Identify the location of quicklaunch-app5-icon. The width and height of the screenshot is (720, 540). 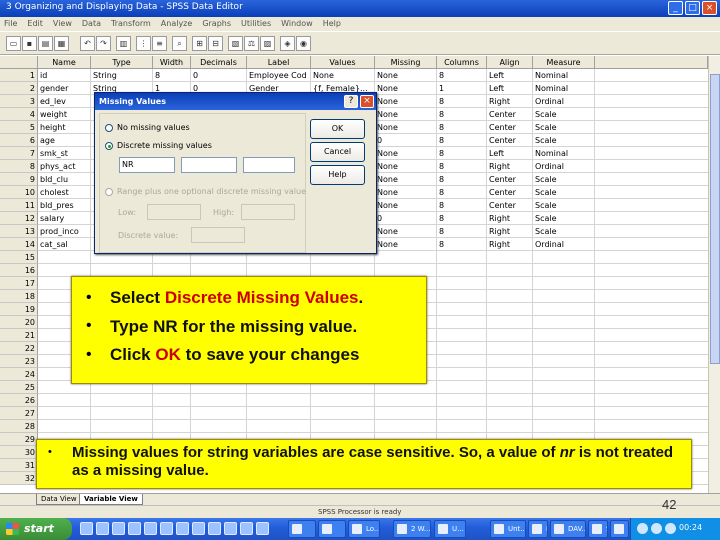
(214, 528).